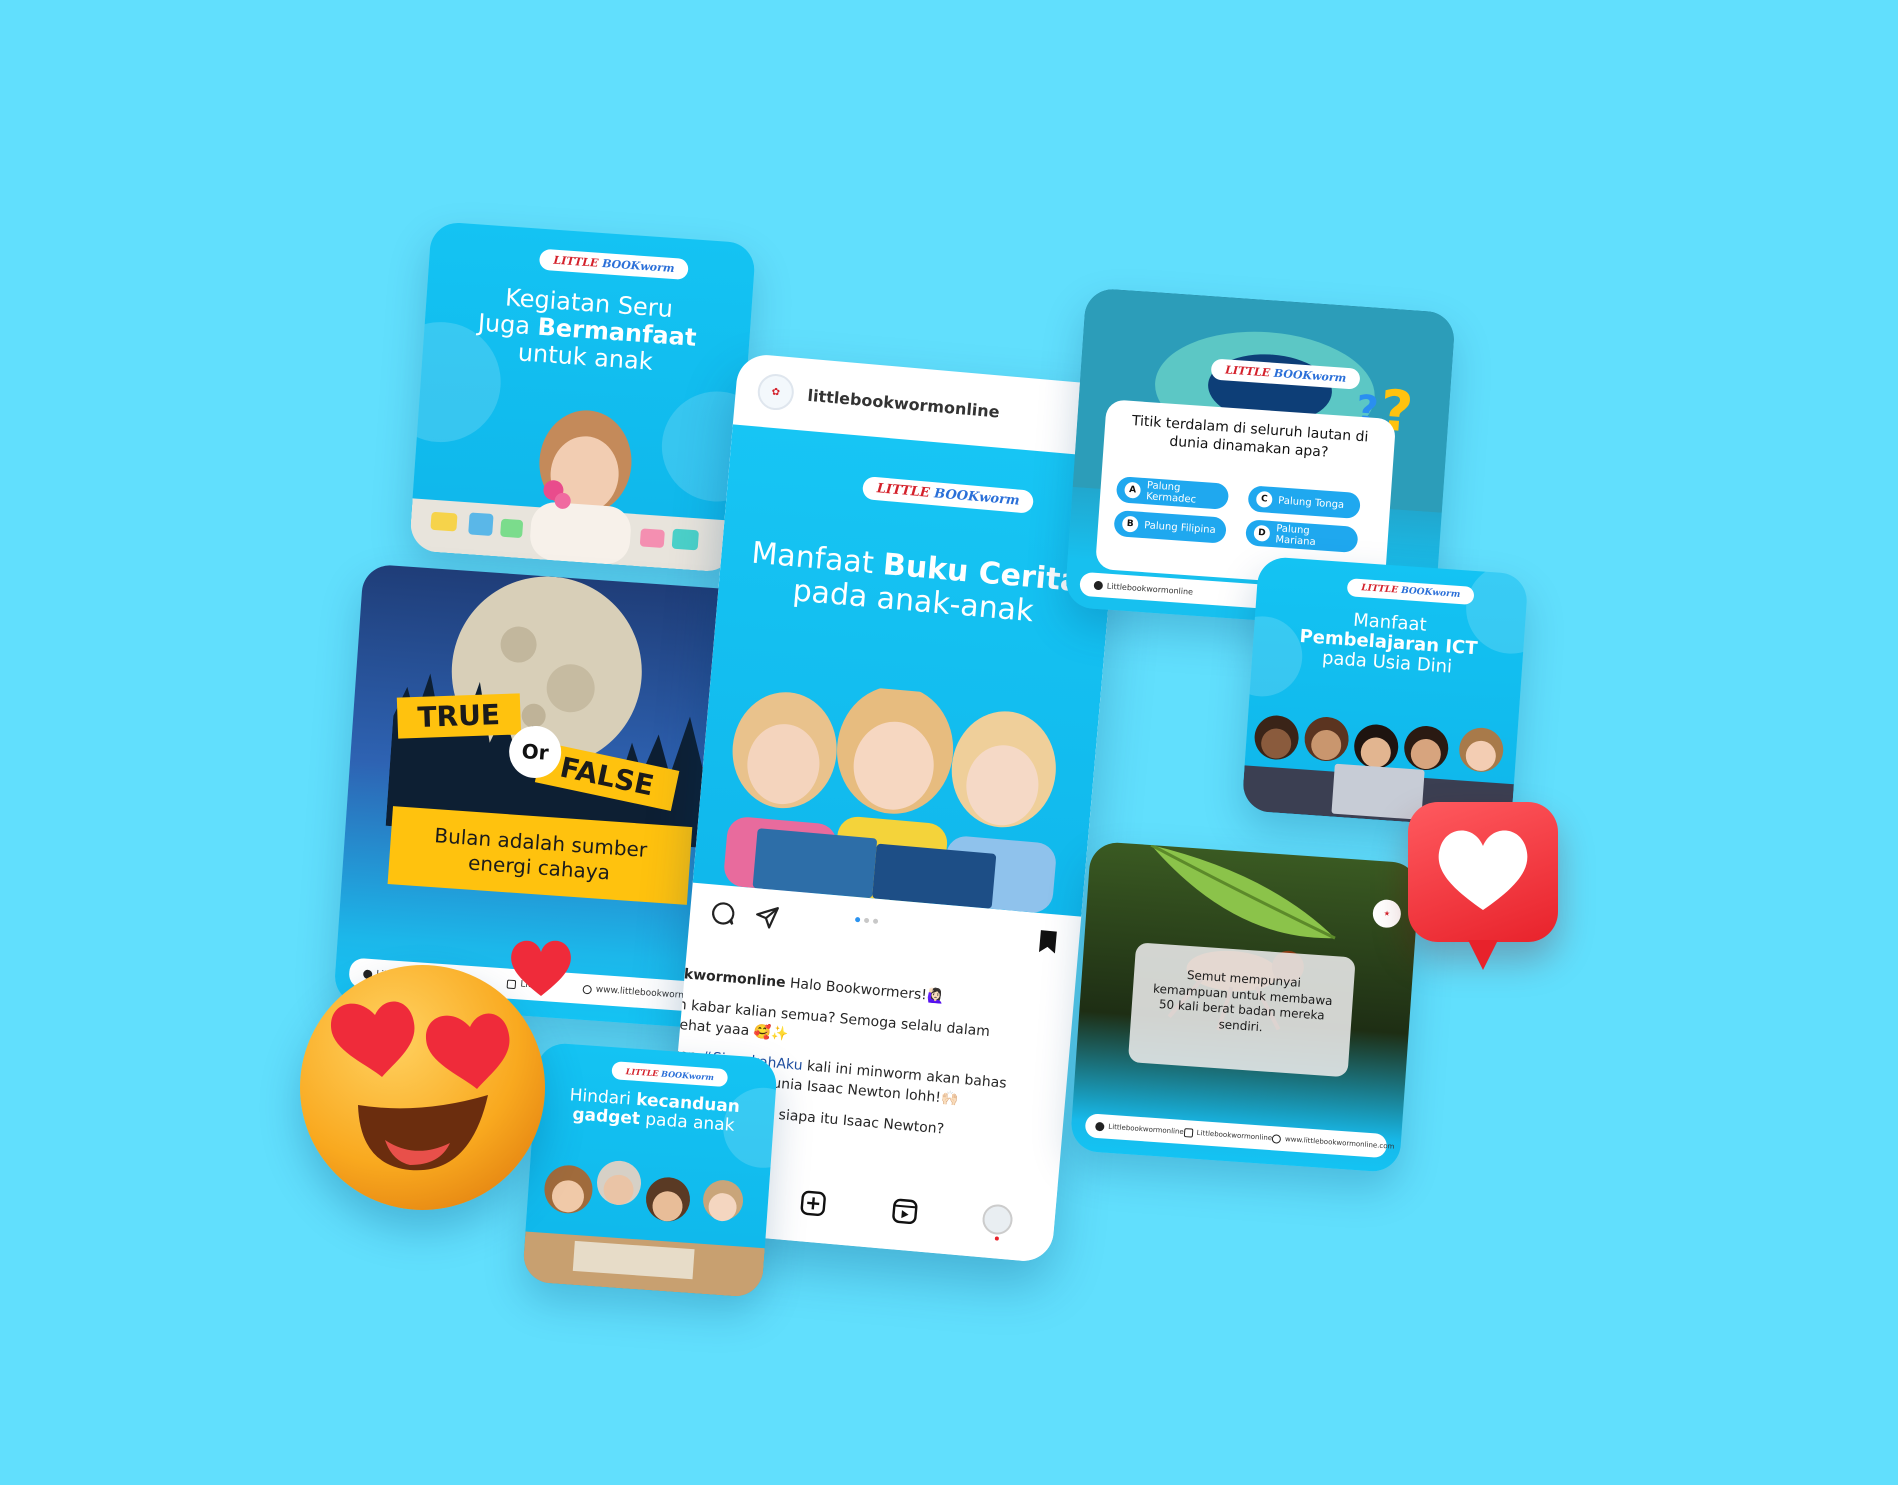 This screenshot has height=1485, width=1898. I want to click on heart-eyes-emoji-icon, so click(422, 1087).